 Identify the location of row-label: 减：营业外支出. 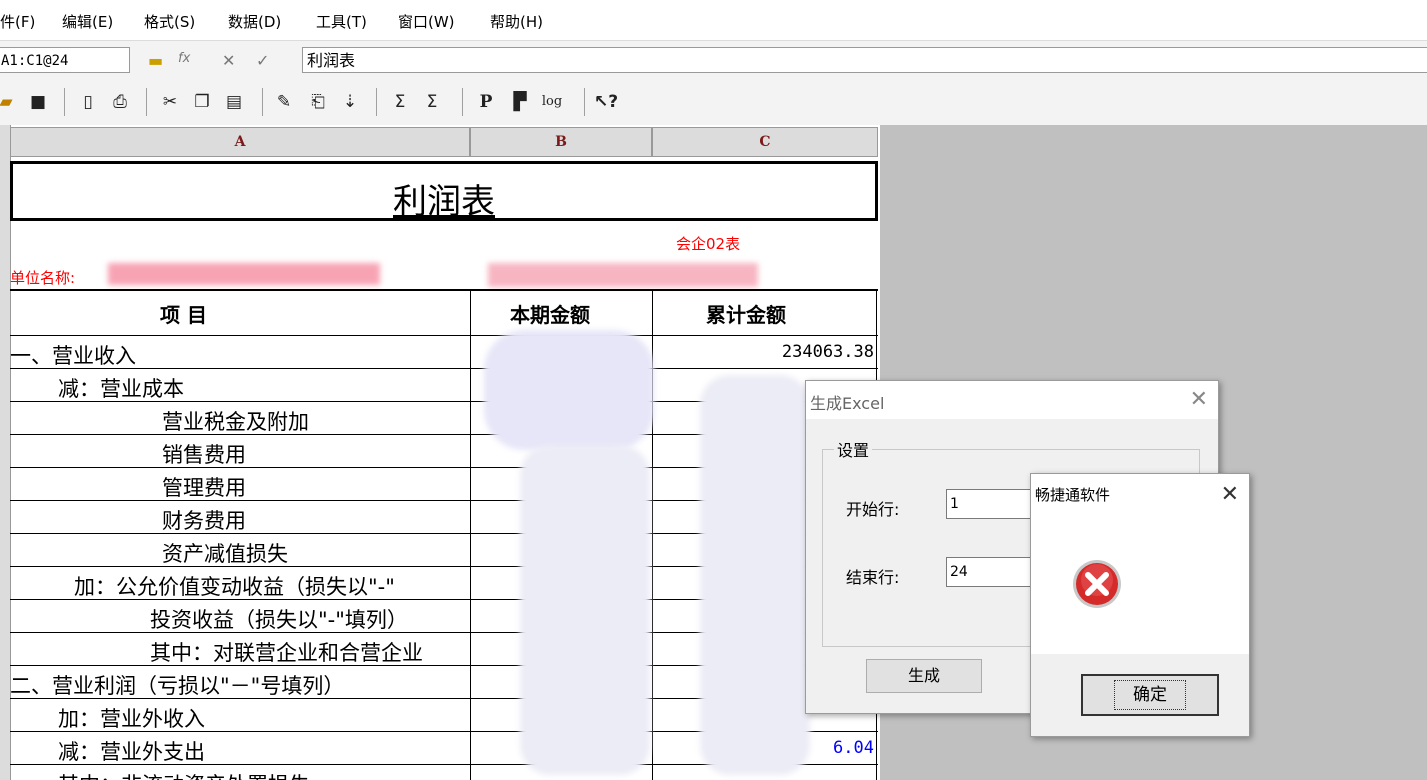
(131, 752).